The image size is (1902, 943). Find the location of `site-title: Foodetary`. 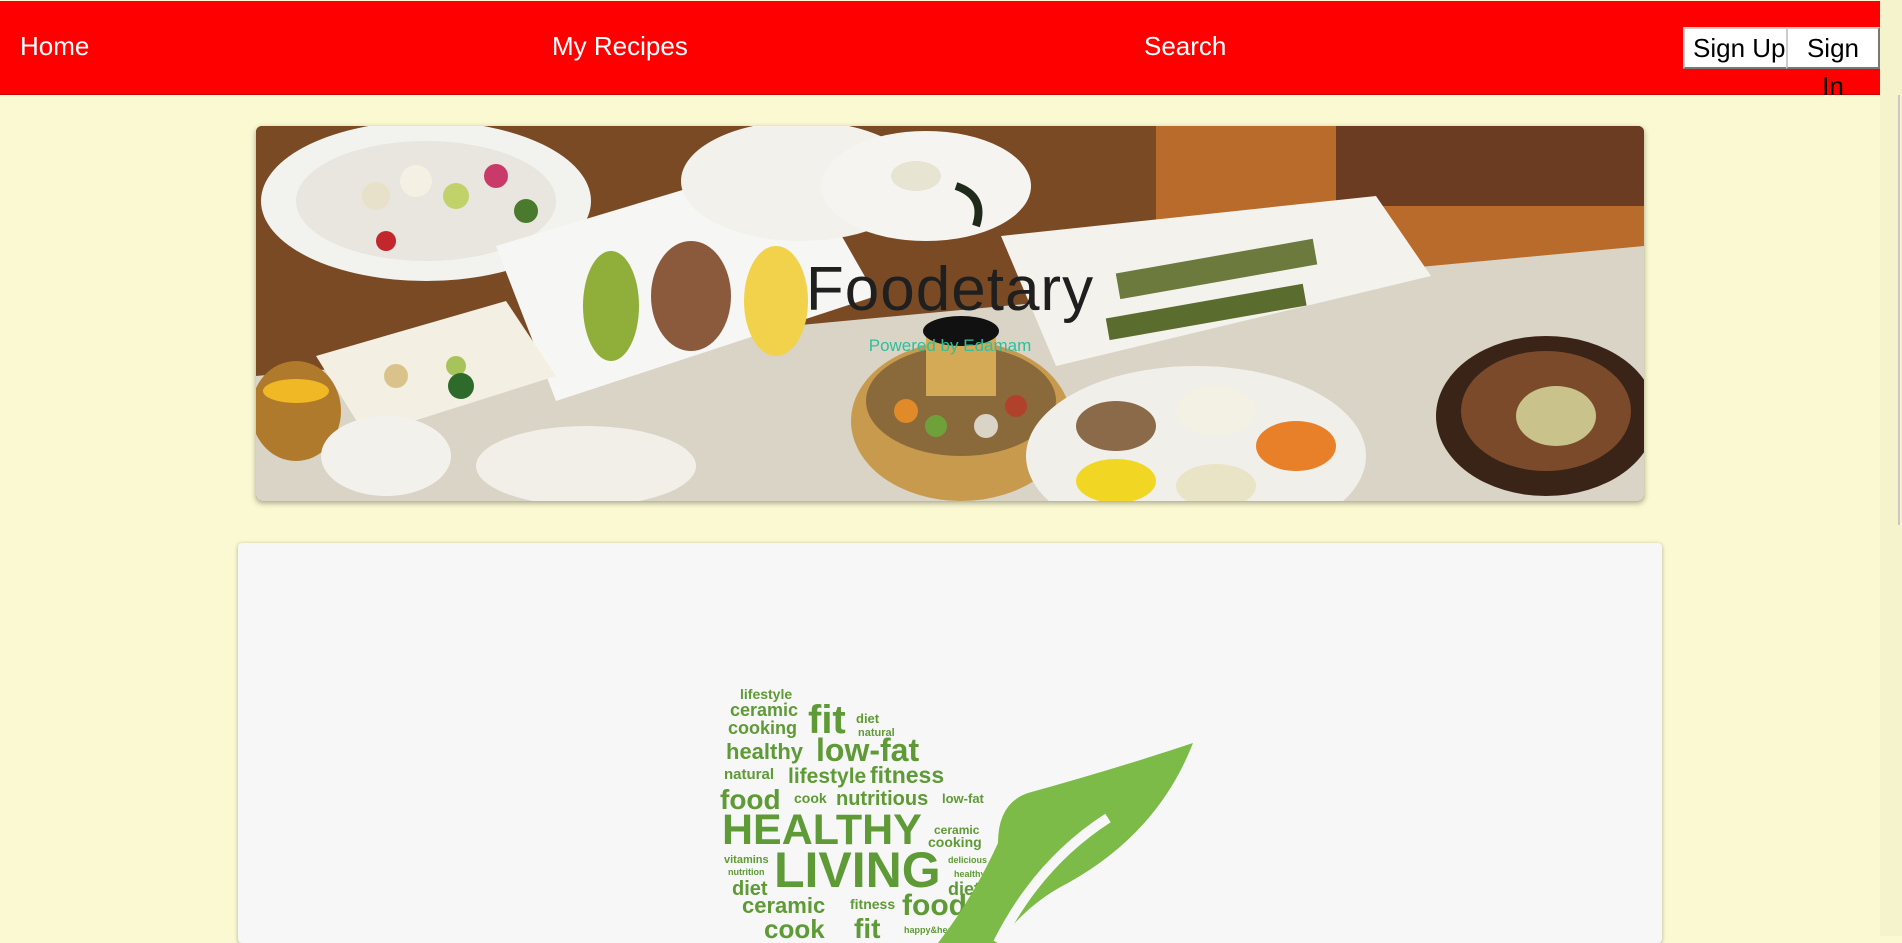

site-title: Foodetary is located at coordinates (950, 289).